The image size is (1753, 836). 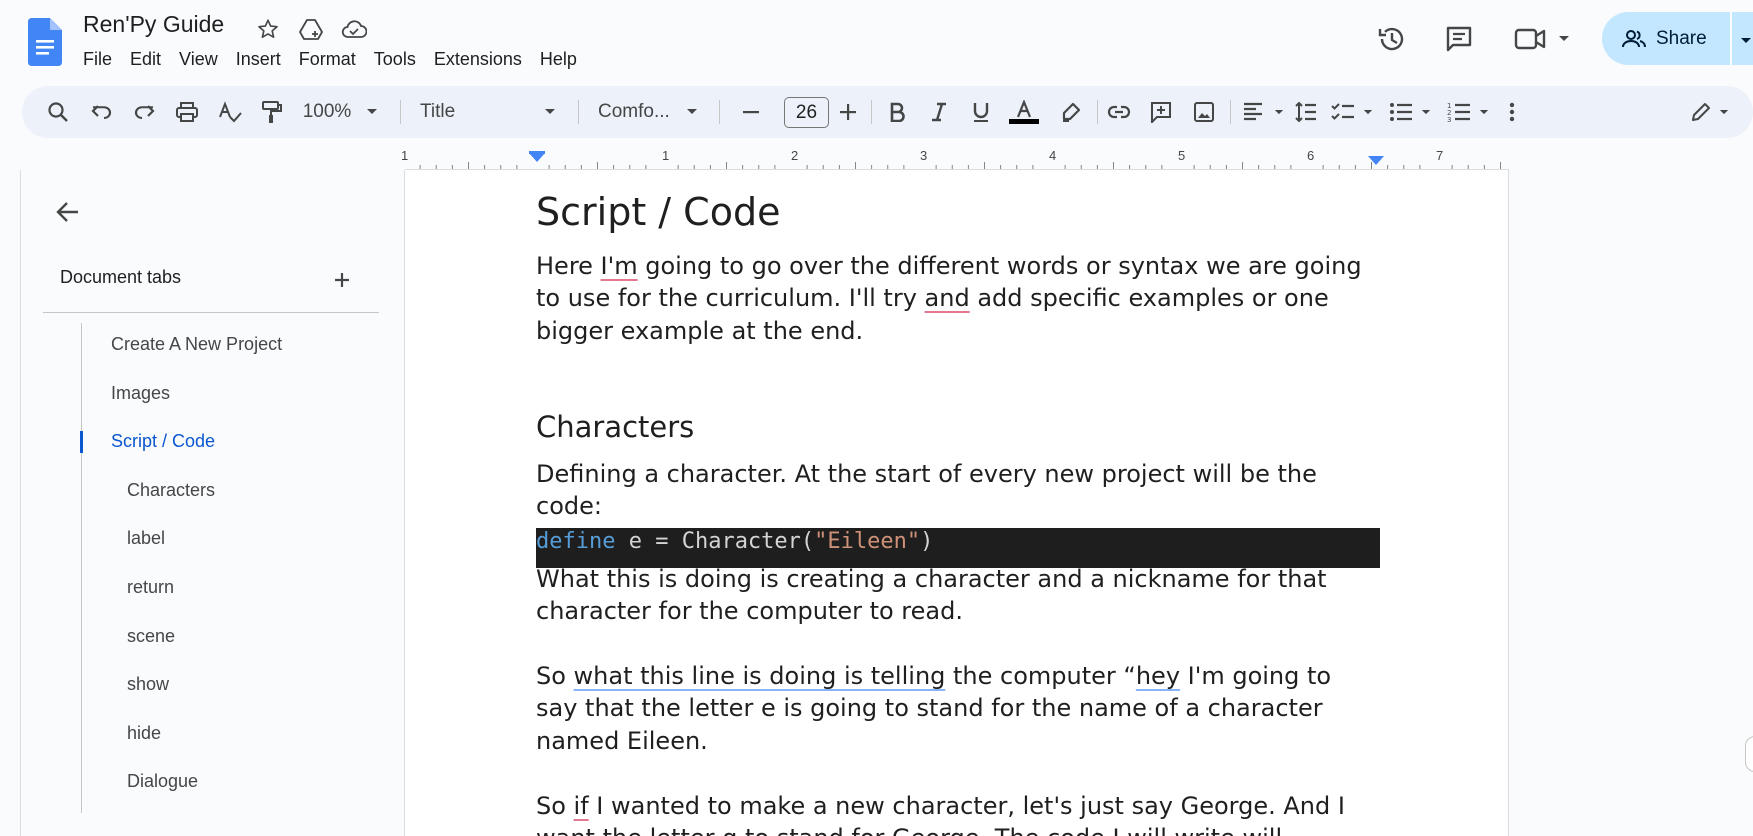 What do you see at coordinates (848, 112) in the screenshot?
I see `increase-font-size-icon` at bounding box center [848, 112].